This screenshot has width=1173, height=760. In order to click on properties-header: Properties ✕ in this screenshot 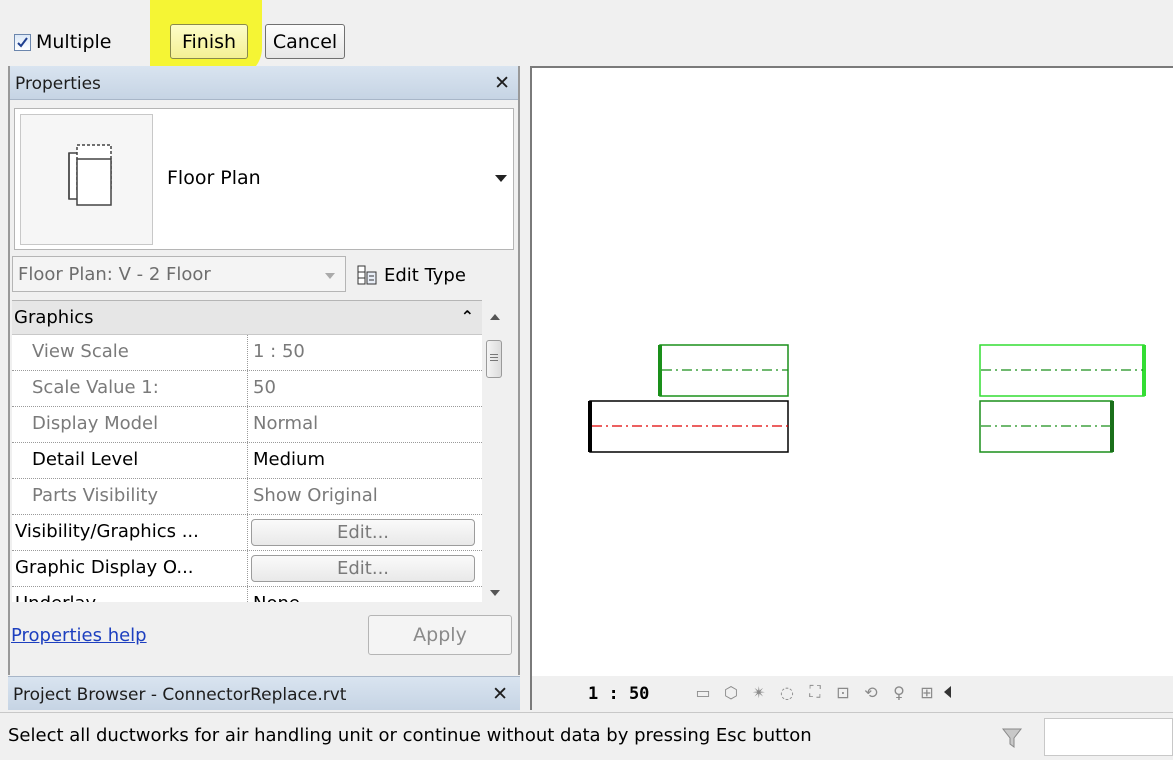, I will do `click(264, 83)`.